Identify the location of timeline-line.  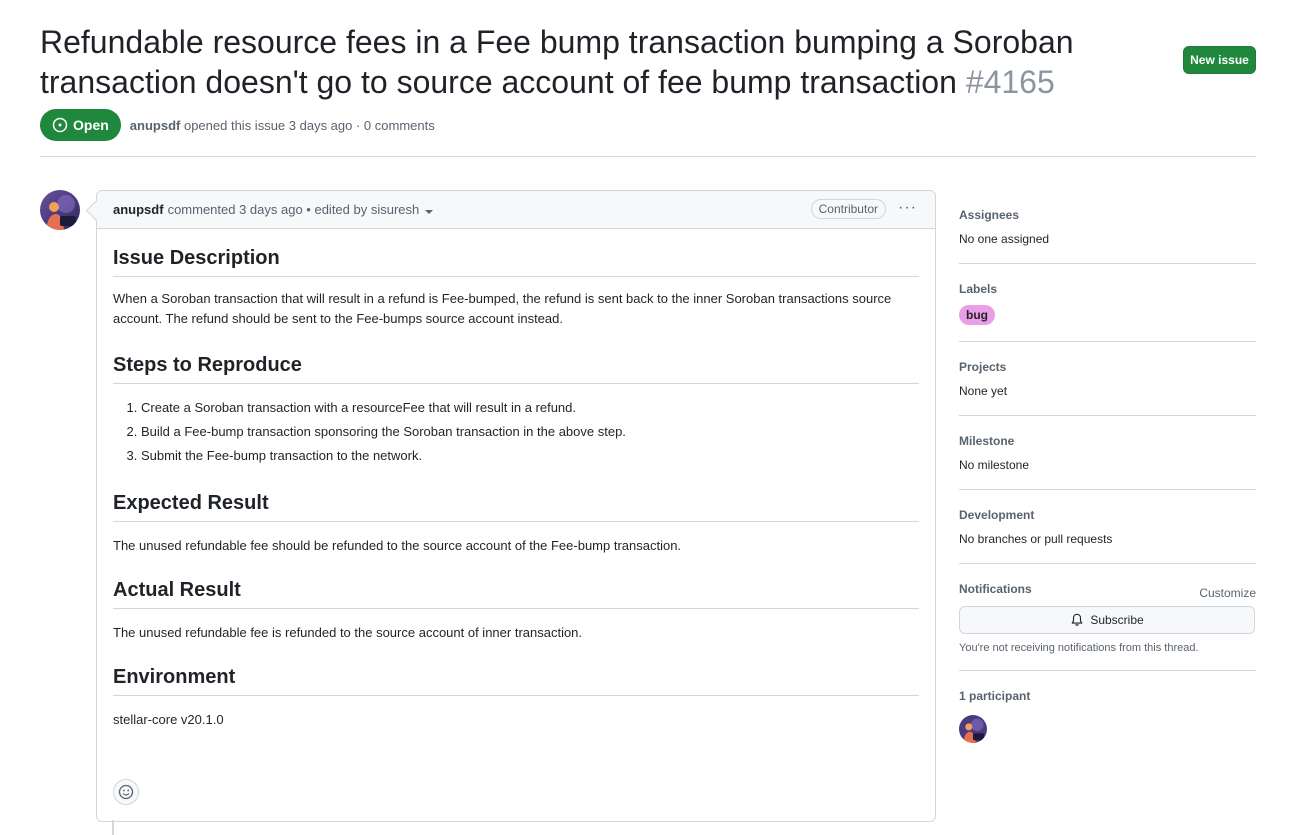
(113, 827).